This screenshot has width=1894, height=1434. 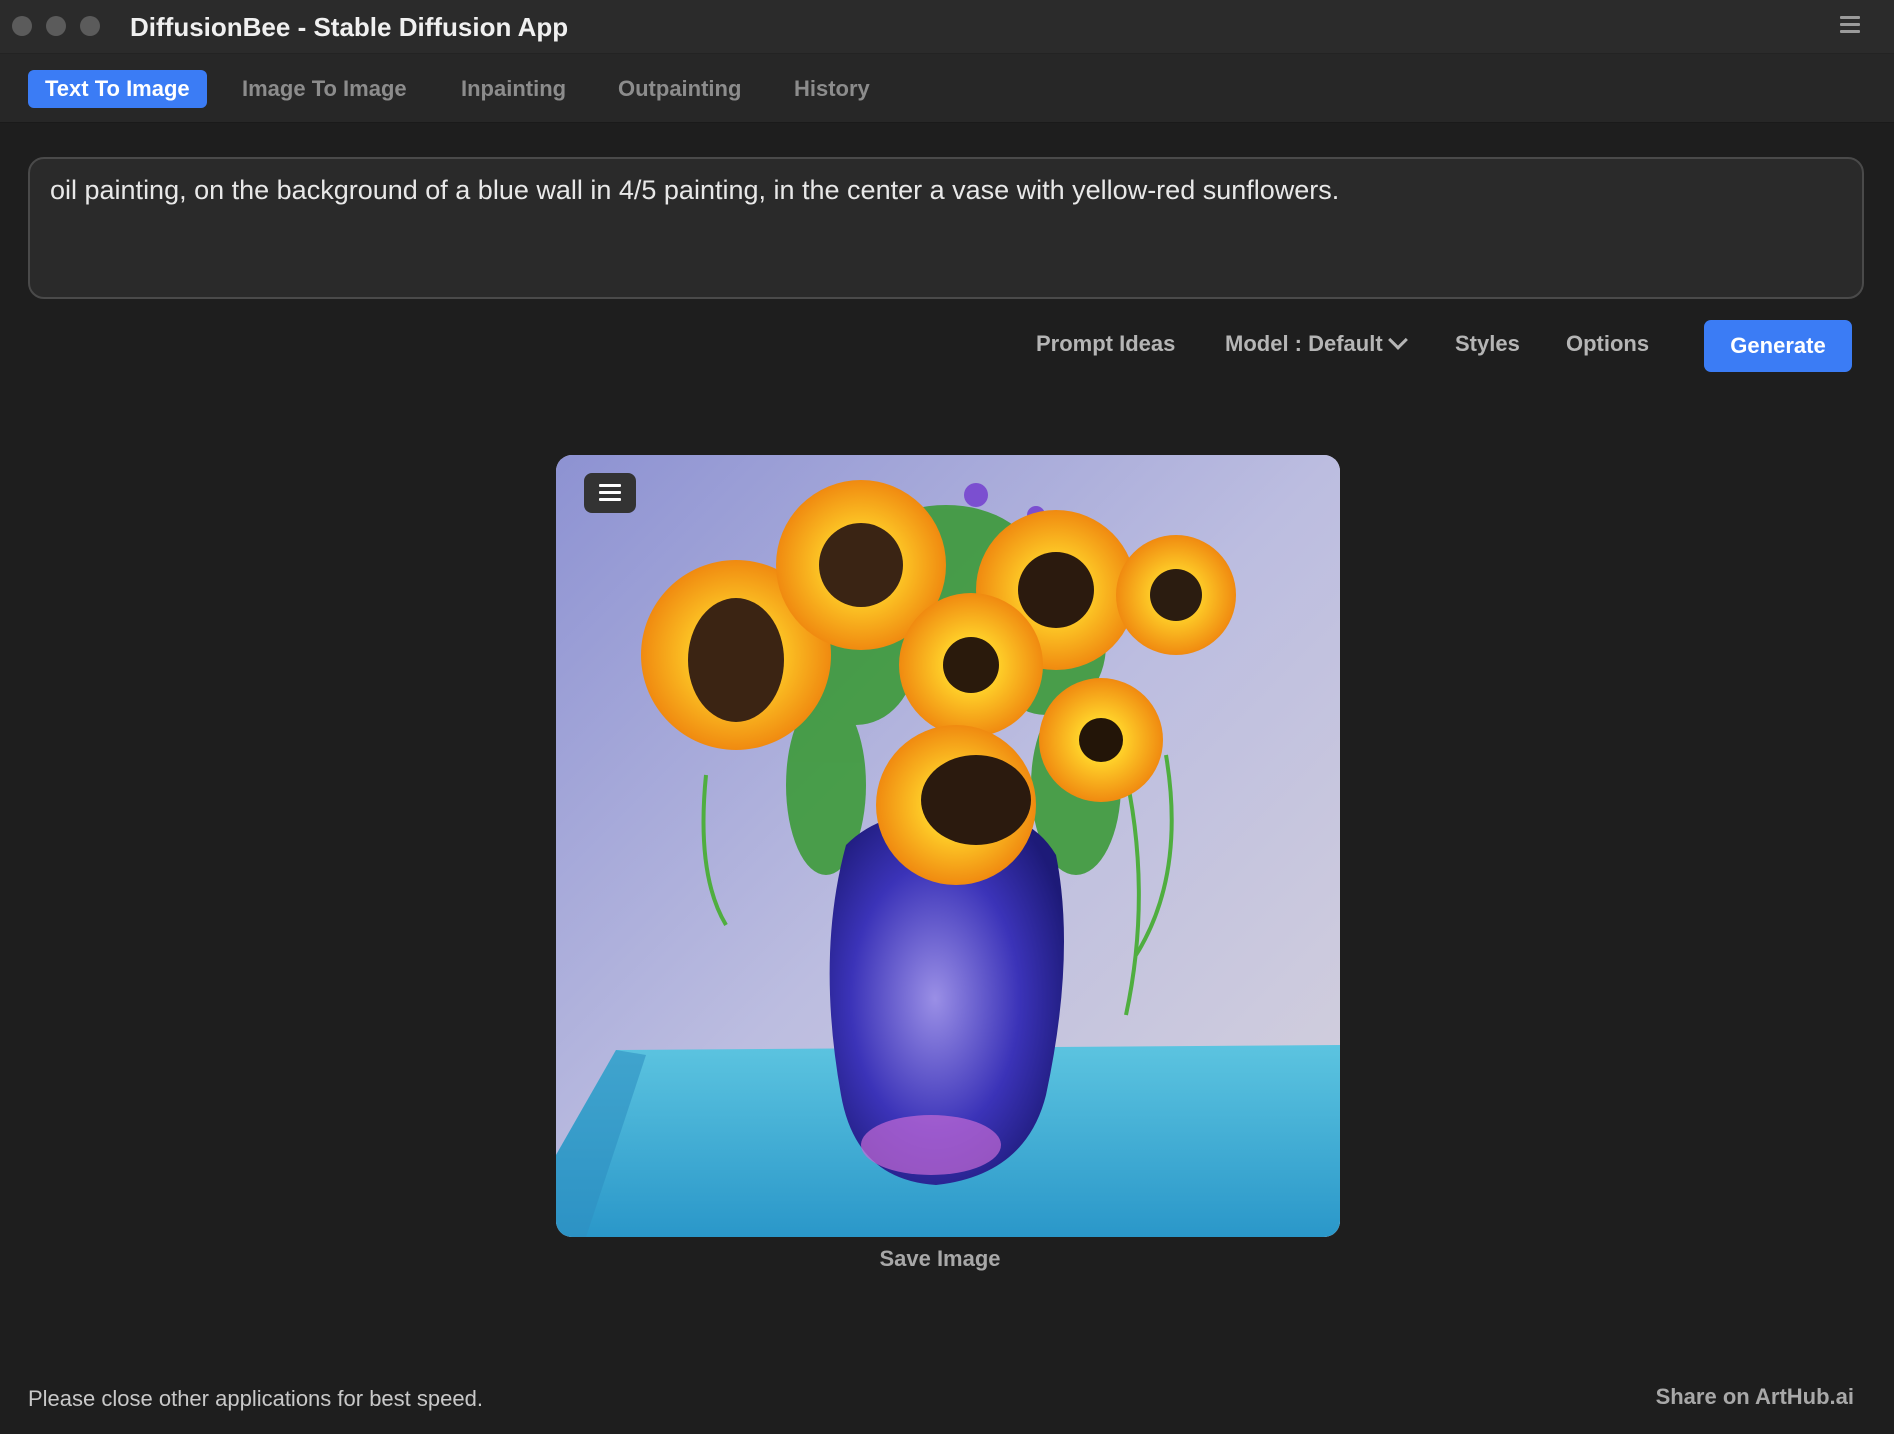 What do you see at coordinates (1105, 344) in the screenshot?
I see `prompt-ideas-button: Prompt Ideas` at bounding box center [1105, 344].